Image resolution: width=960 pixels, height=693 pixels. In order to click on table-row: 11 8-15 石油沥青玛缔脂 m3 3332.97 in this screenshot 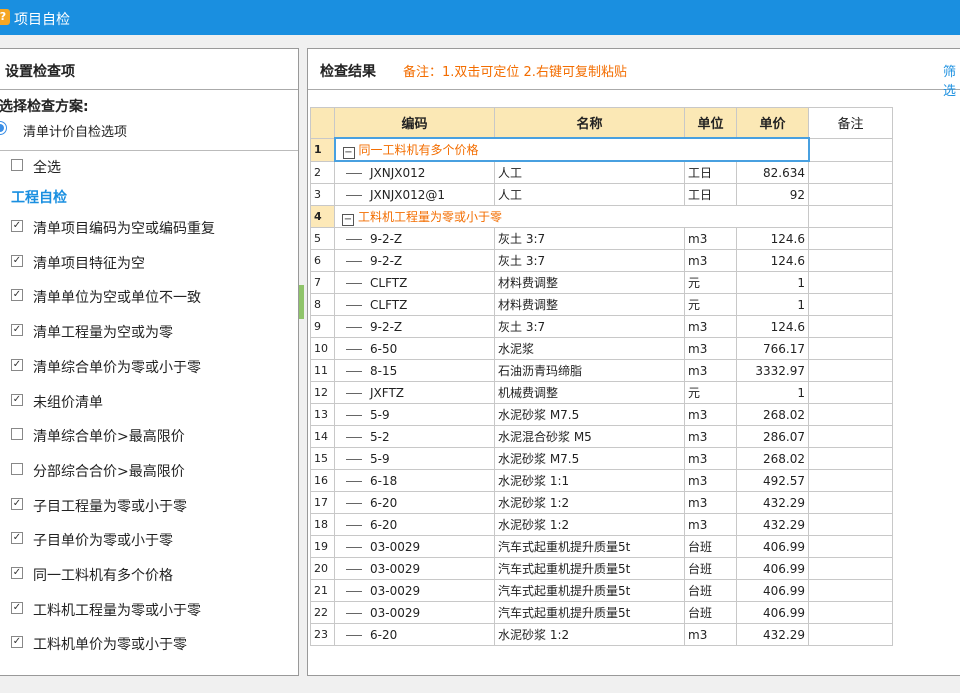, I will do `click(601, 370)`.